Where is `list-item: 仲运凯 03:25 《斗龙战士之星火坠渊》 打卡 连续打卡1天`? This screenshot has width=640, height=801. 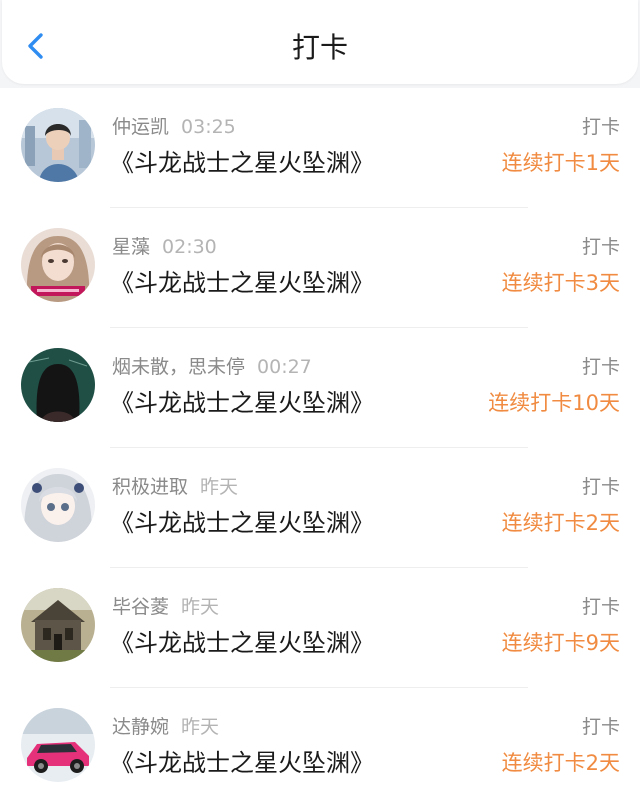 list-item: 仲运凯 03:25 《斗龙战士之星火坠渊》 打卡 连续打卡1天 is located at coordinates (320, 148).